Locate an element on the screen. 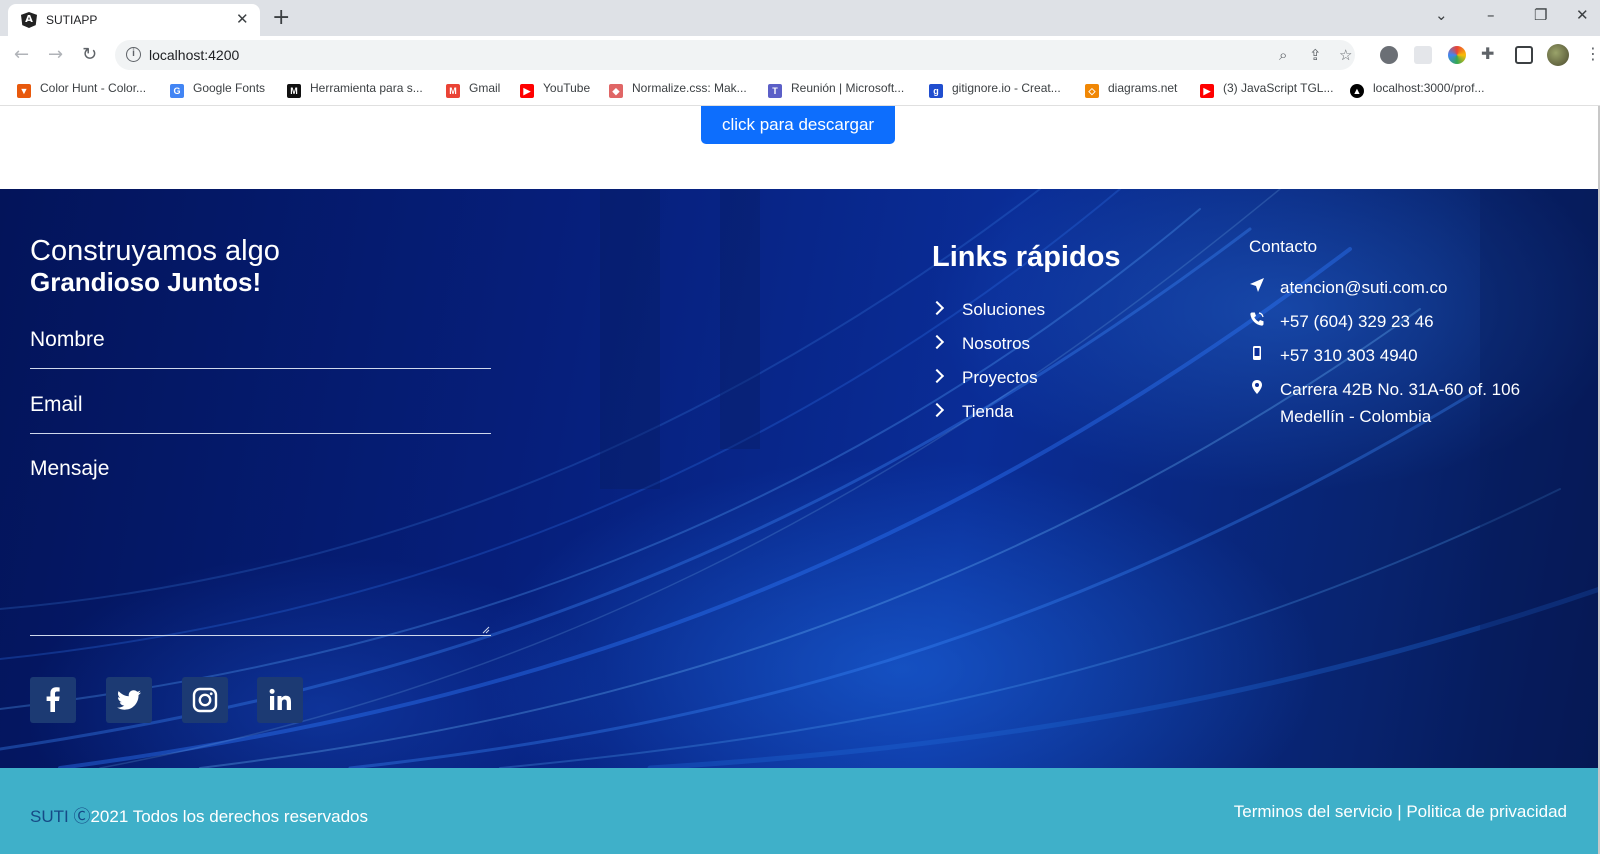 This screenshot has width=1600, height=854. triangle-icon: ▲ is located at coordinates (1357, 91).